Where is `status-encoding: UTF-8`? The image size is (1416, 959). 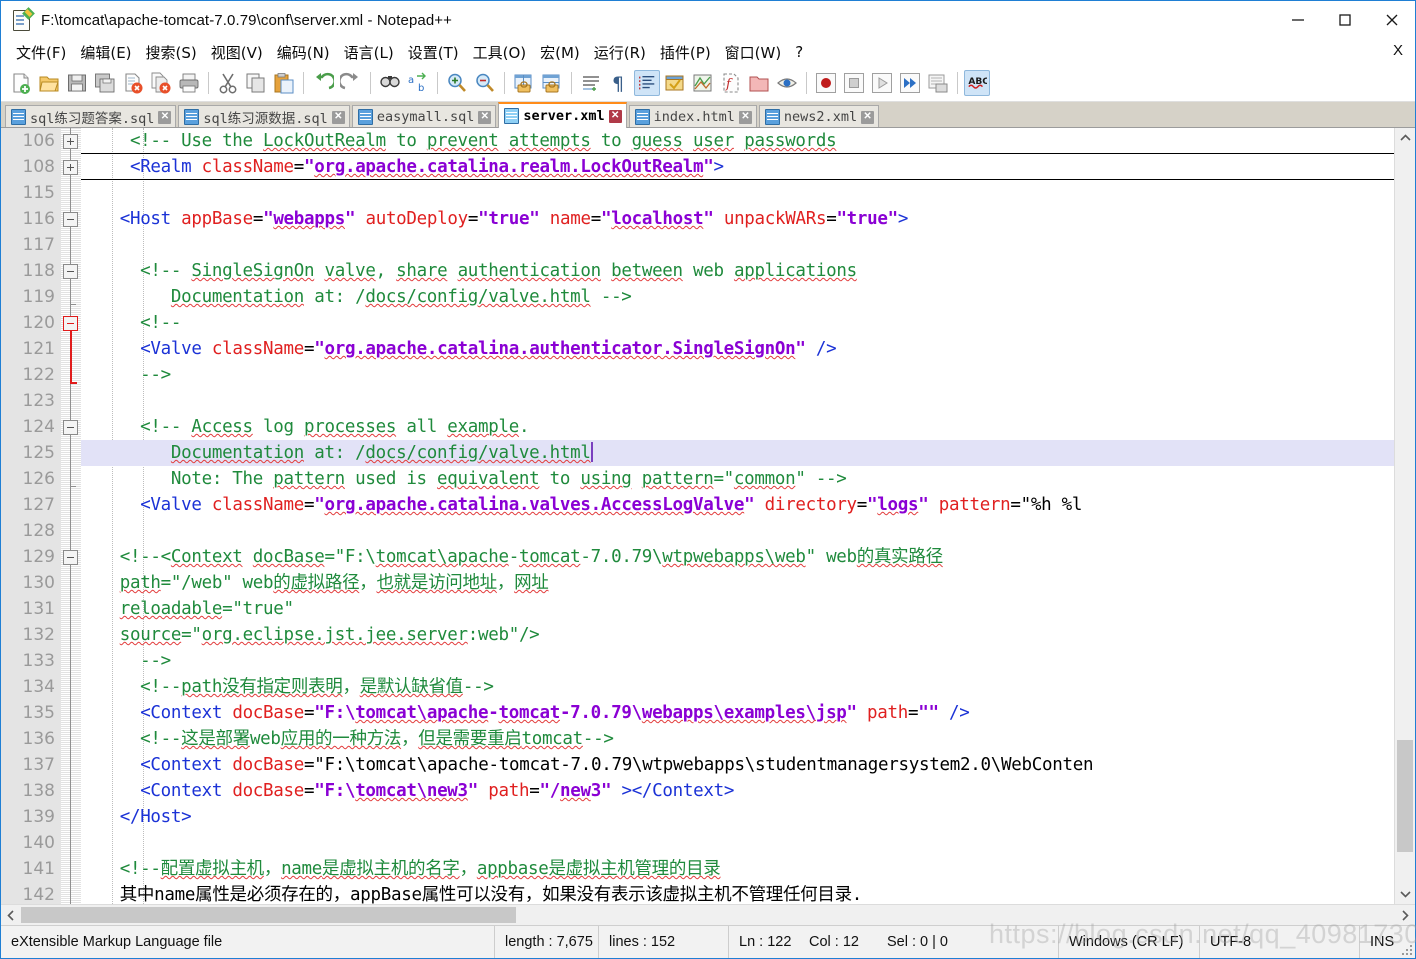 status-encoding: UTF-8 is located at coordinates (1280, 942).